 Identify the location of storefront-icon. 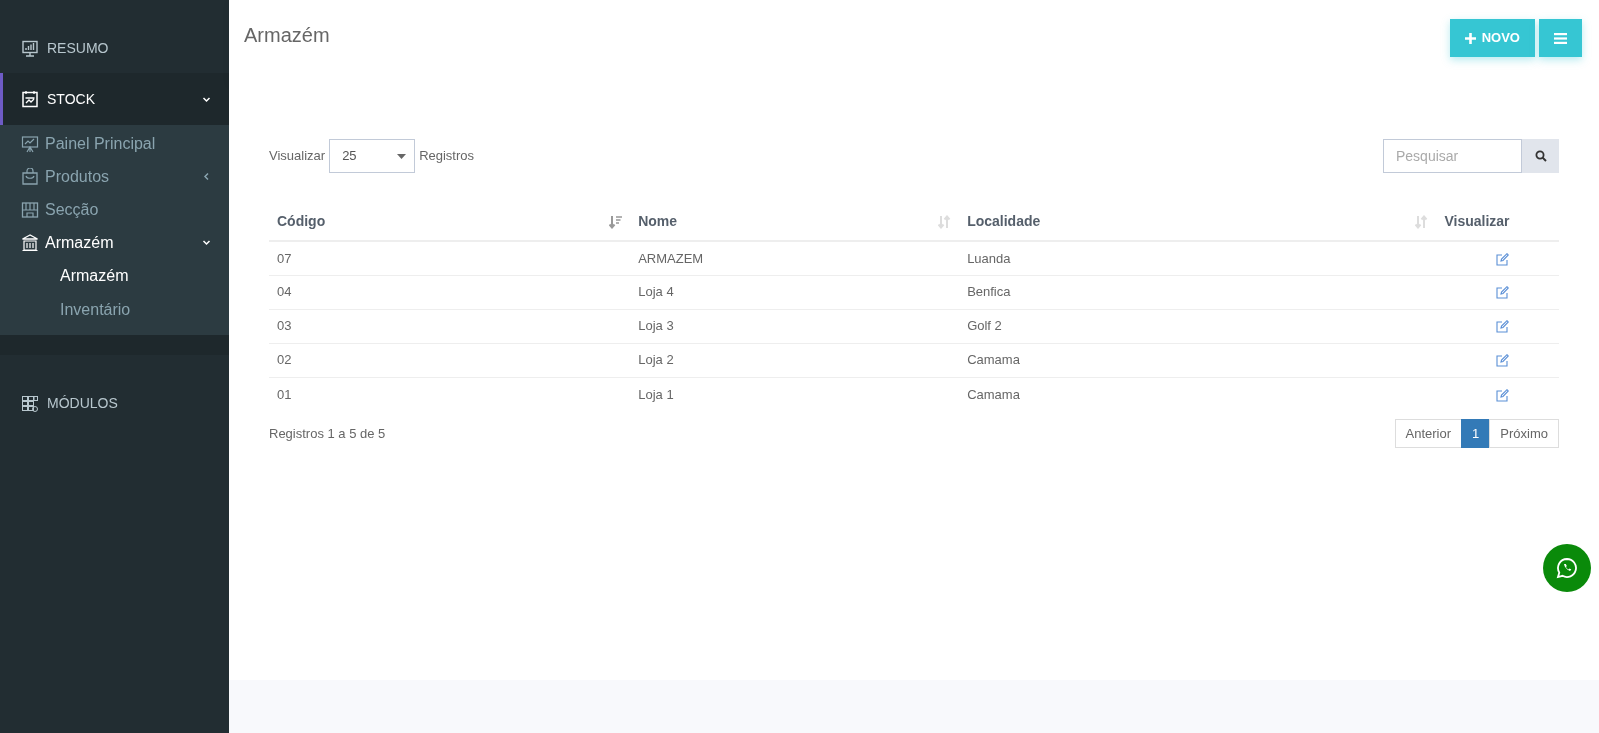
(30, 209).